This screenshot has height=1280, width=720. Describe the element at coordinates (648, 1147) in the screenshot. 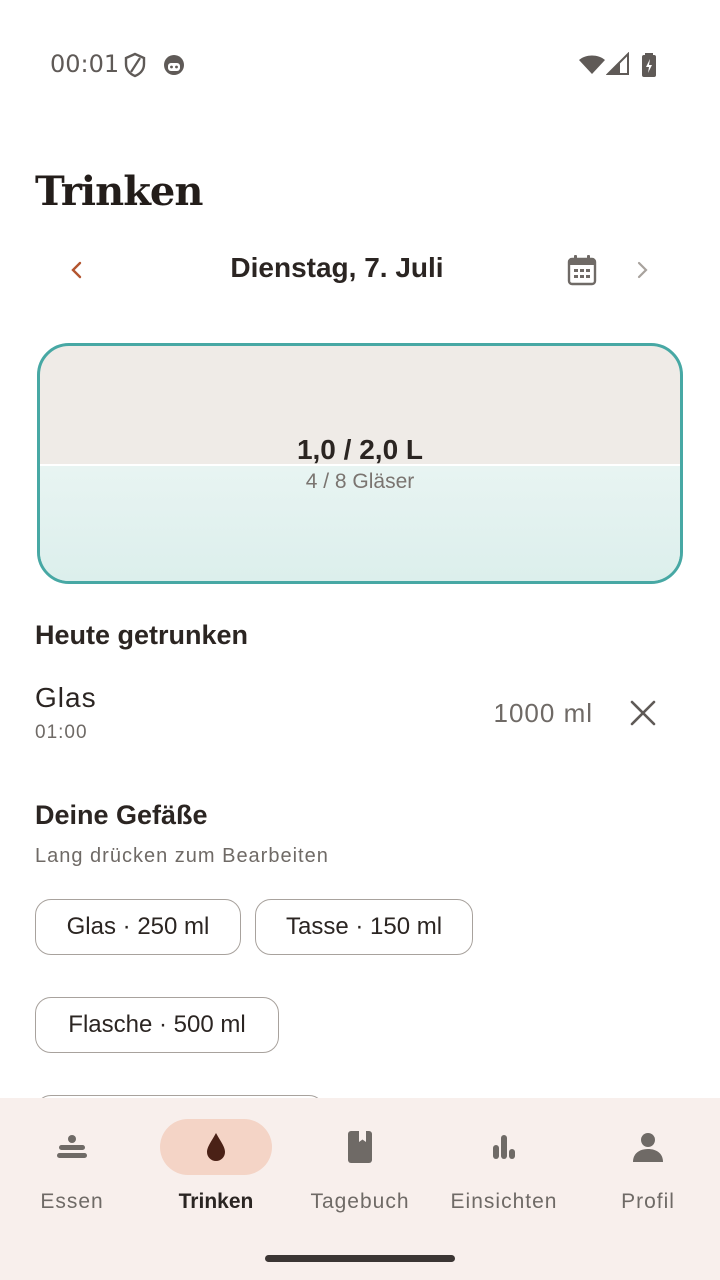

I see `person-icon` at that location.